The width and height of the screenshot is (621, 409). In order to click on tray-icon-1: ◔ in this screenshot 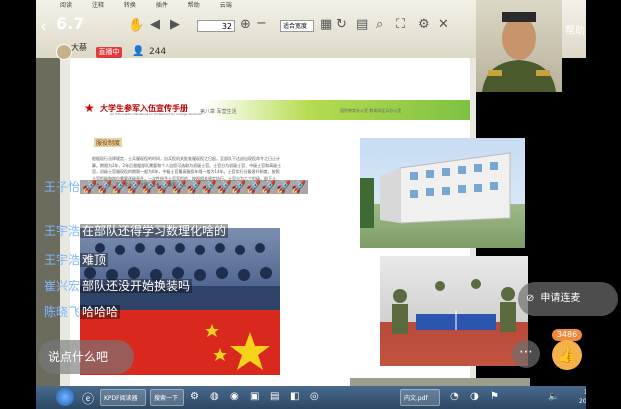, I will do `click(454, 396)`.